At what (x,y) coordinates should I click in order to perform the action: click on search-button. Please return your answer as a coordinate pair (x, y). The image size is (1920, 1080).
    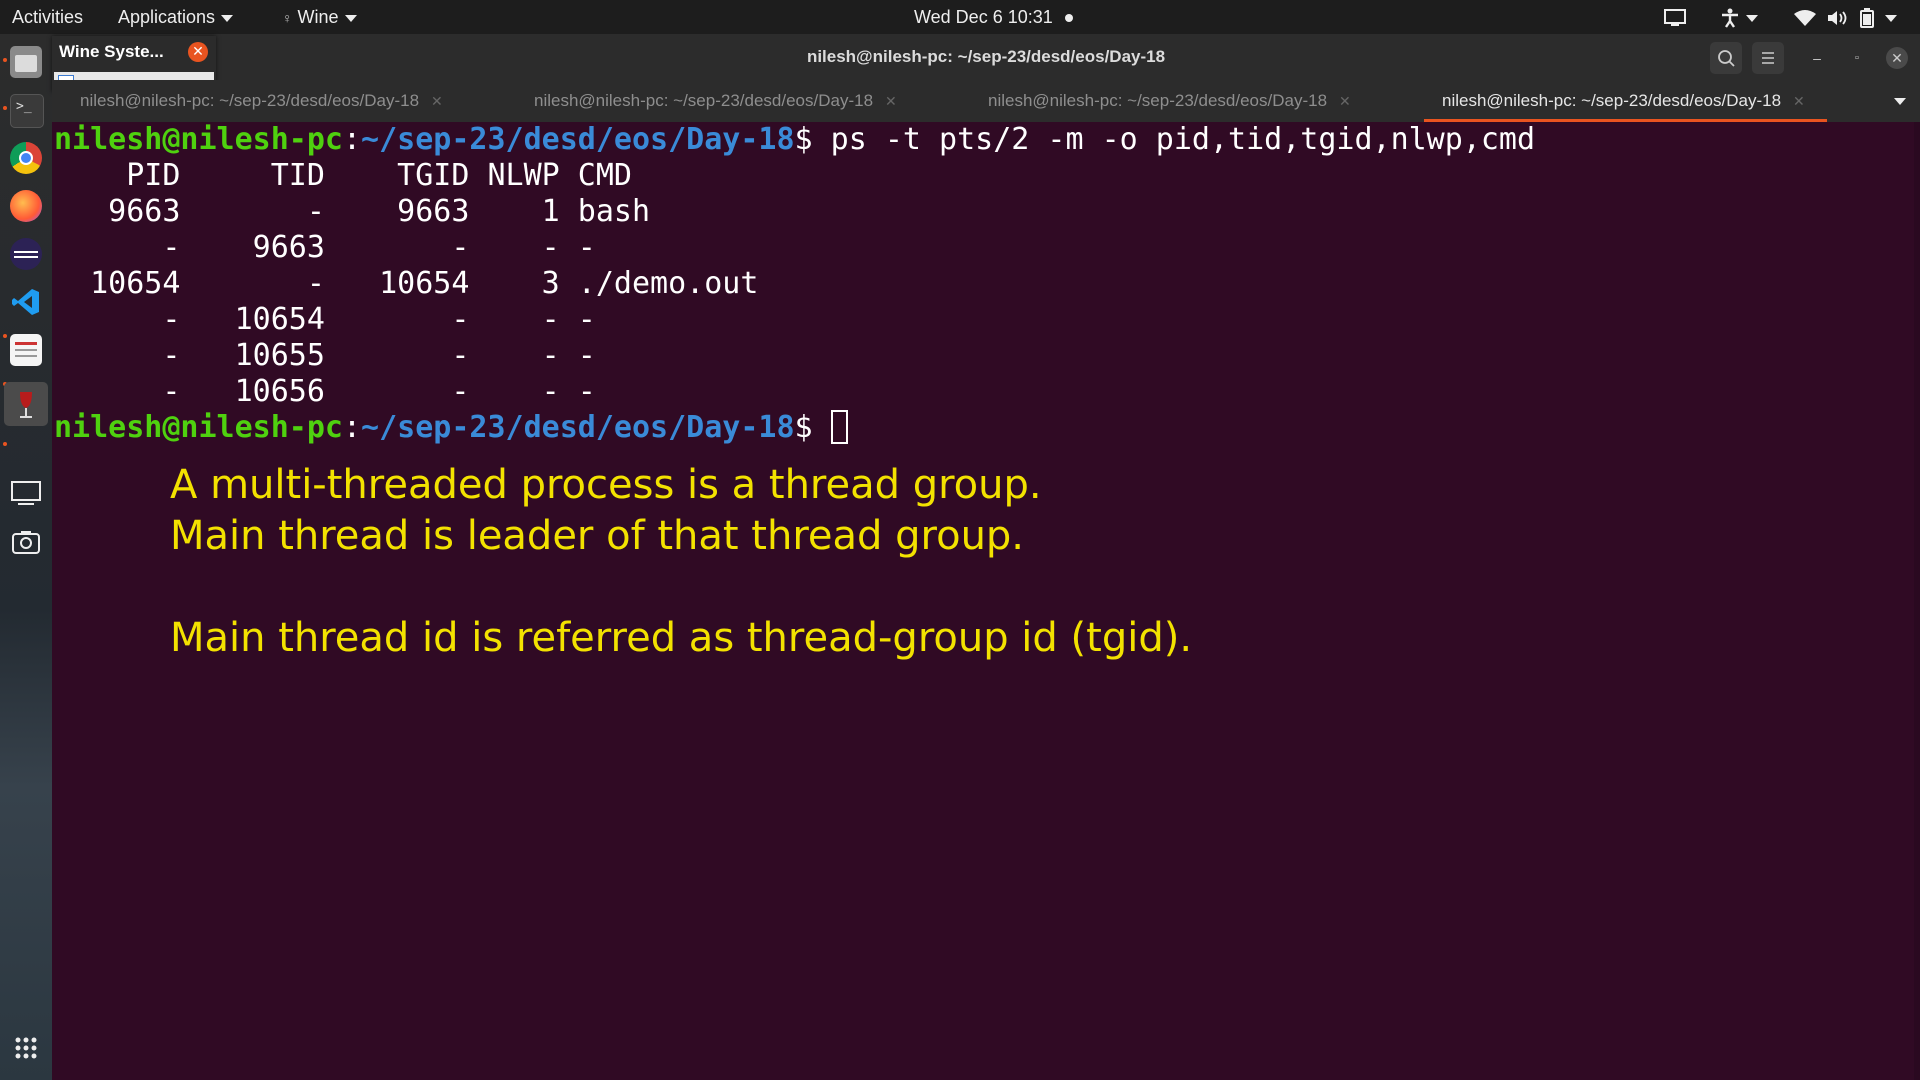
    Looking at the image, I should click on (1726, 58).